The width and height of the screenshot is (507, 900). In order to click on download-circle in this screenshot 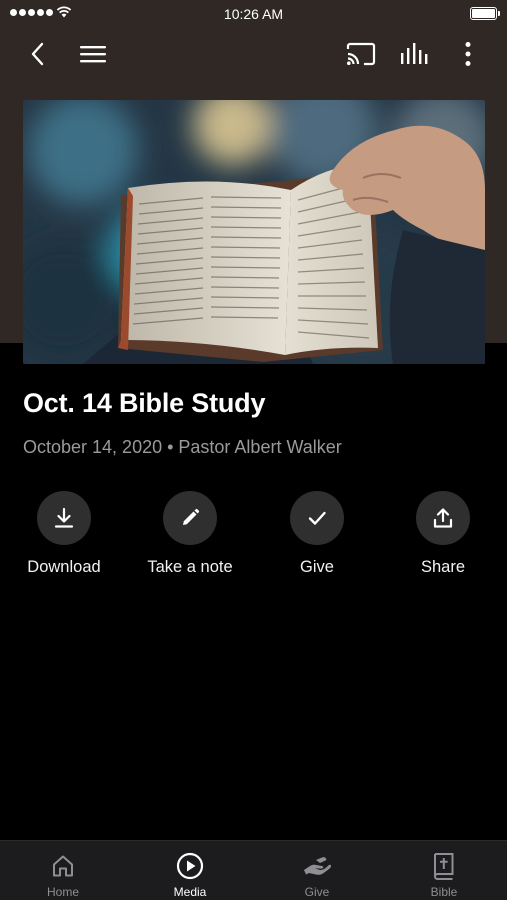, I will do `click(64, 518)`.